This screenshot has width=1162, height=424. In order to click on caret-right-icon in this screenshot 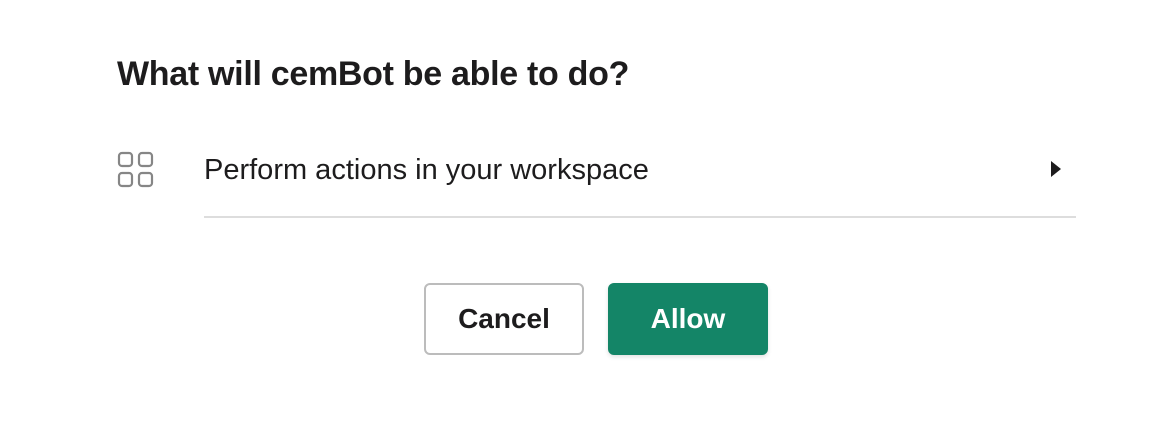, I will do `click(1056, 169)`.